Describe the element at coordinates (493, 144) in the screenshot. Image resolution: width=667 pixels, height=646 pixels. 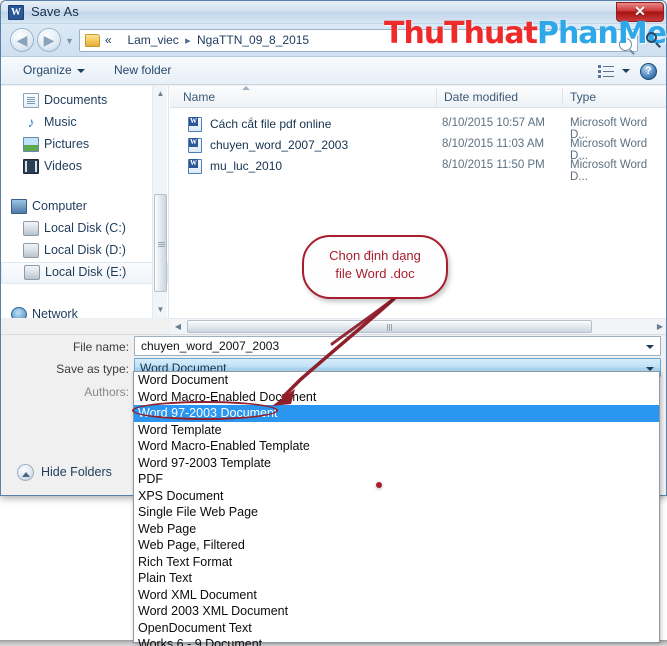
I see `file-date: 8/10/2015 11:03 AM` at that location.